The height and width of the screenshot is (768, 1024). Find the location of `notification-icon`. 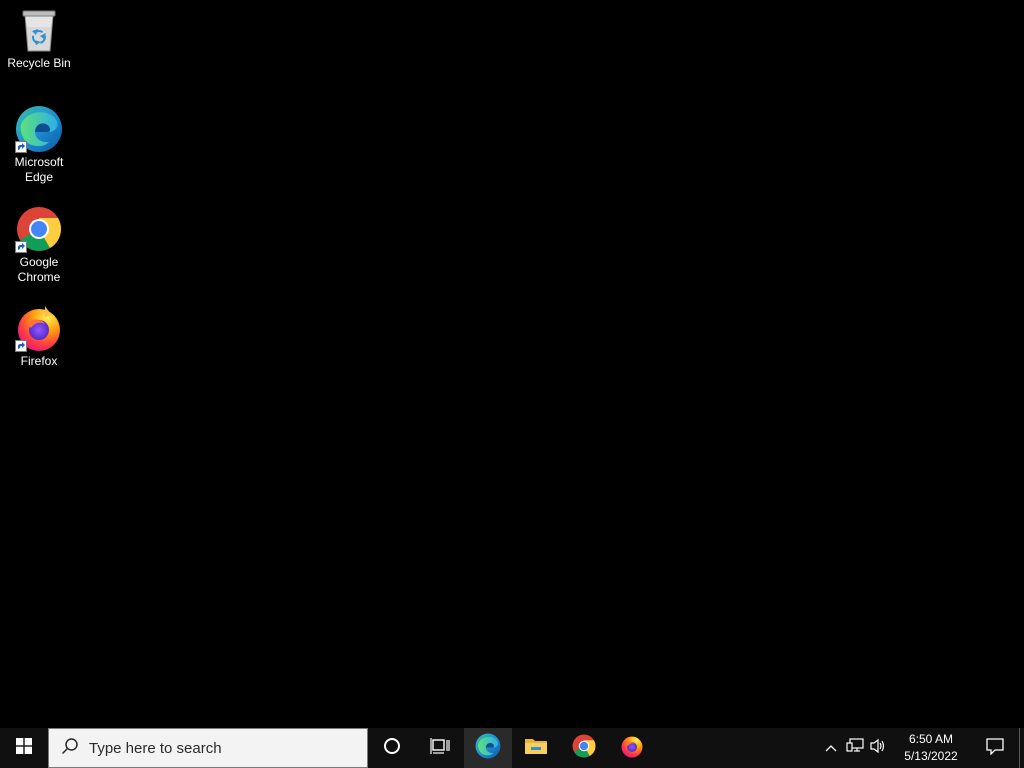

notification-icon is located at coordinates (995, 748).